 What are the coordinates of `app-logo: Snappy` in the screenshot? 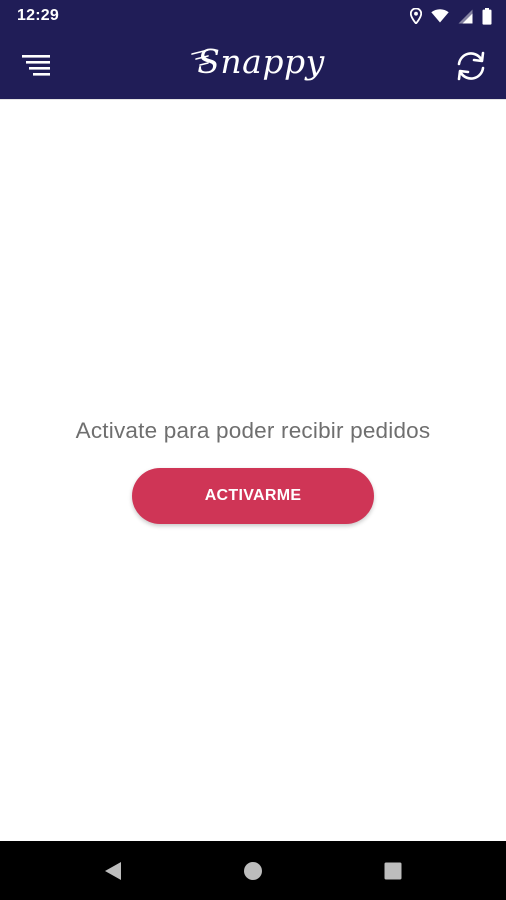 It's located at (255, 65).